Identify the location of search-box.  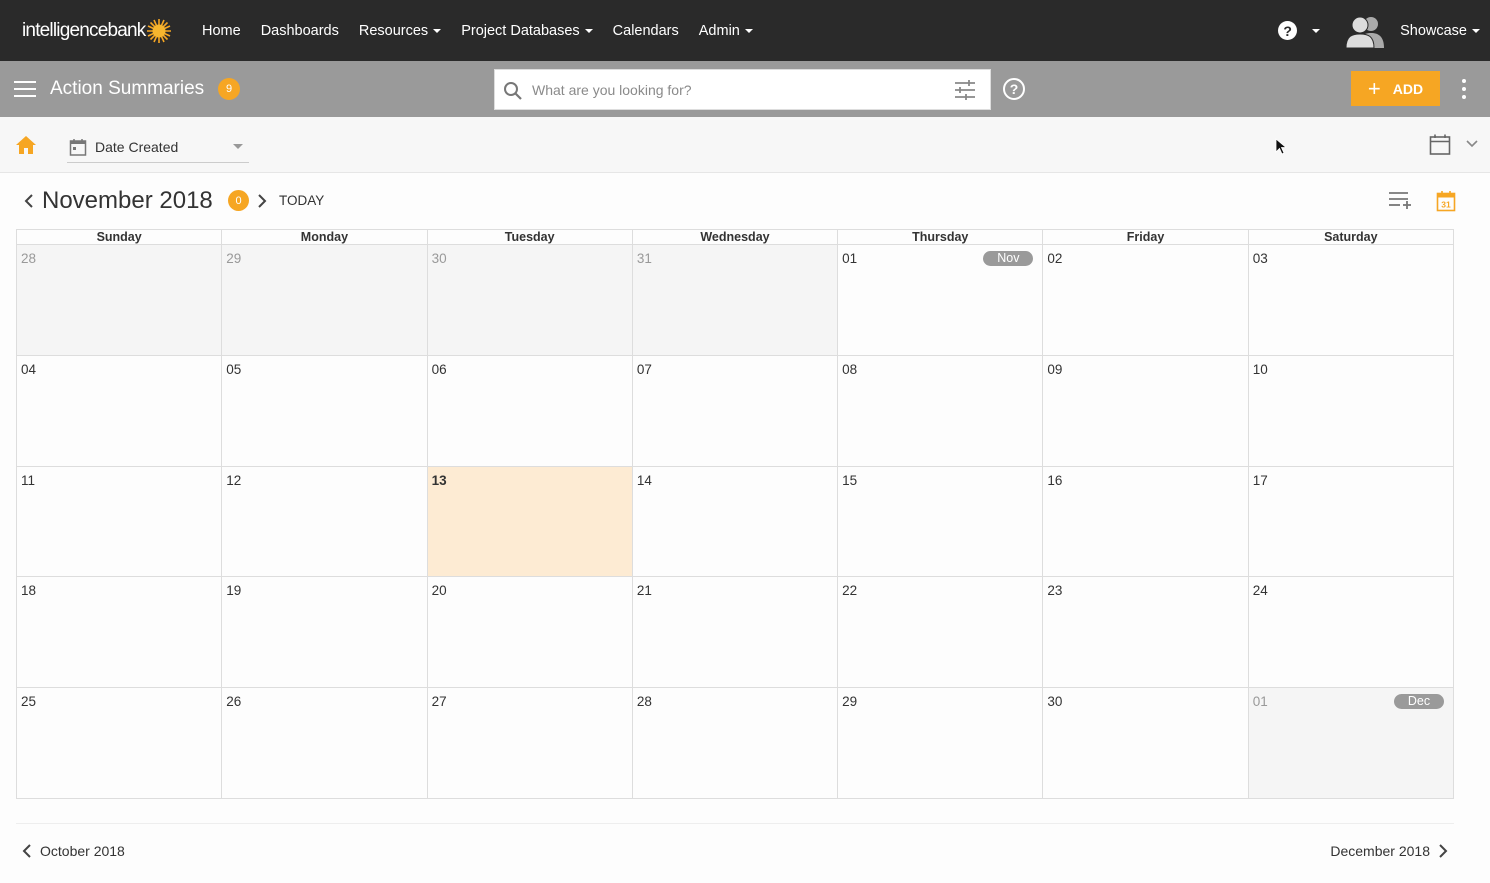
(742, 89).